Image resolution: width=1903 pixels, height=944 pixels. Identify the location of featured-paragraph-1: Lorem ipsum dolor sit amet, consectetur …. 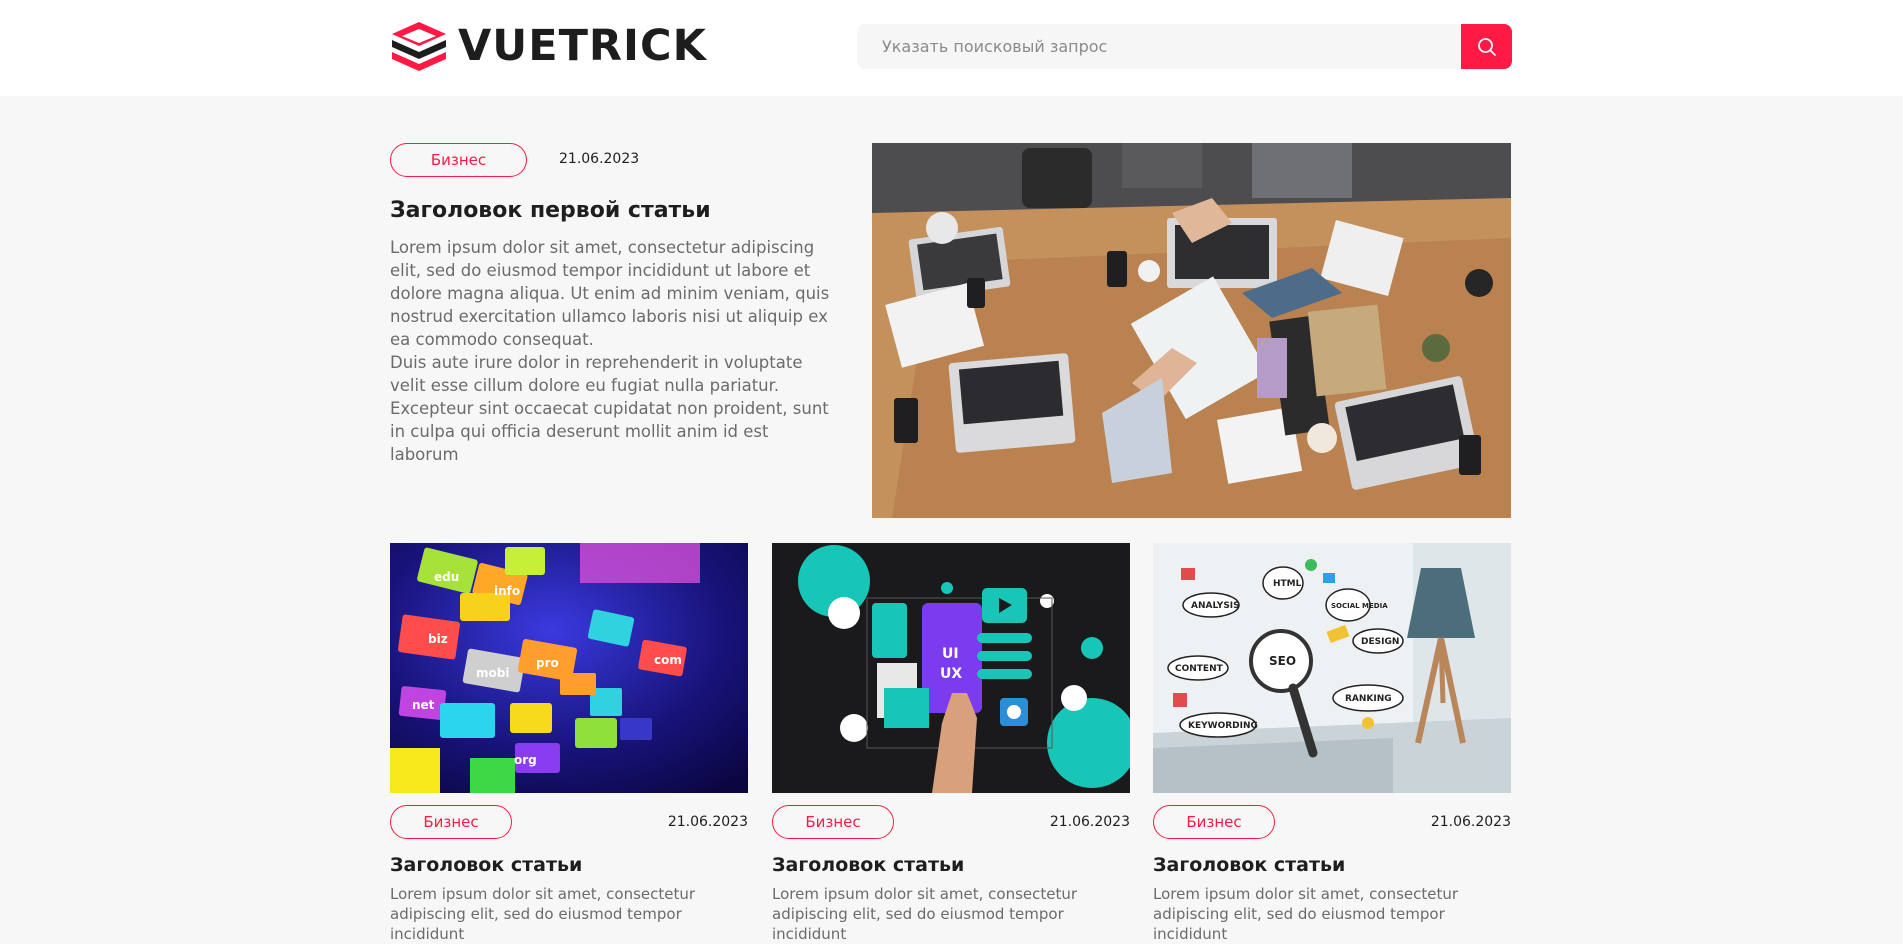
(610, 293).